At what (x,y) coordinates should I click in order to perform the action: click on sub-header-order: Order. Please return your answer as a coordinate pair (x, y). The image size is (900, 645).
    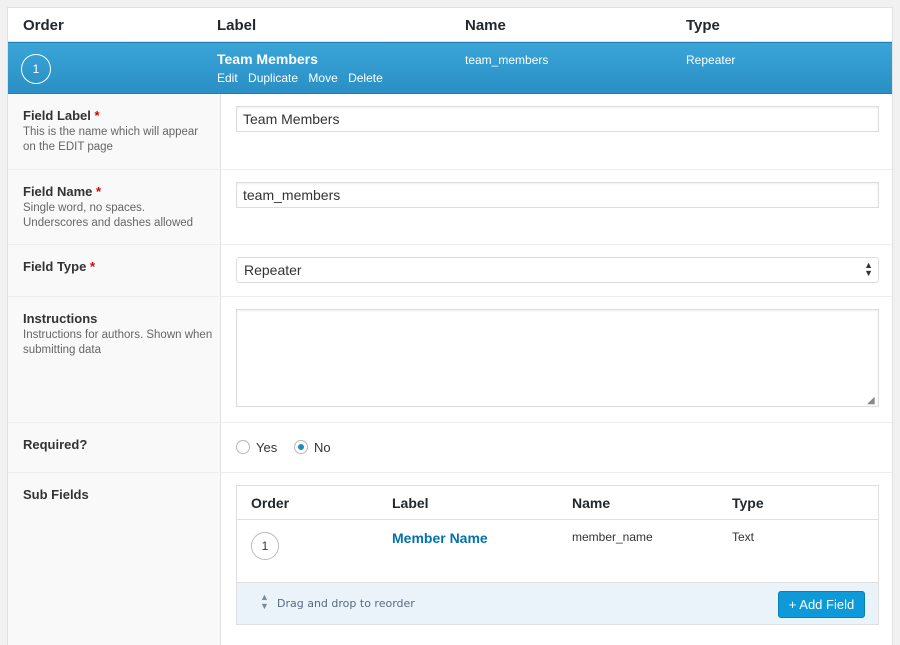
    Looking at the image, I should click on (270, 503).